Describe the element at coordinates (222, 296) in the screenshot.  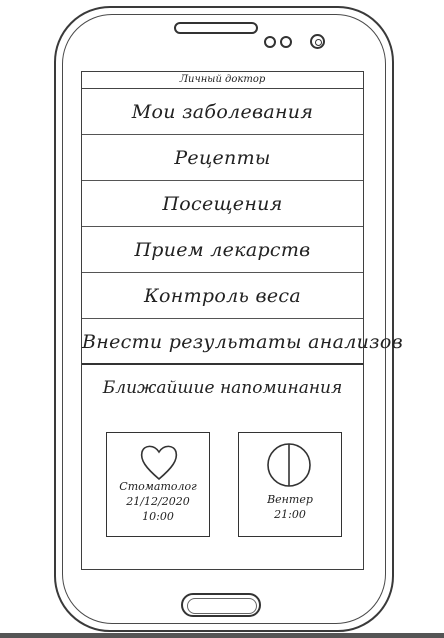
I see `menu-item-weight-control: Контроль веса` at that location.